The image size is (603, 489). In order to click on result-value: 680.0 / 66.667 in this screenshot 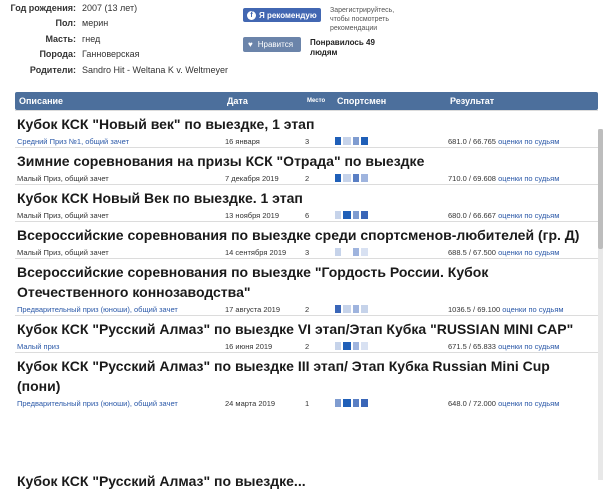, I will do `click(472, 215)`.